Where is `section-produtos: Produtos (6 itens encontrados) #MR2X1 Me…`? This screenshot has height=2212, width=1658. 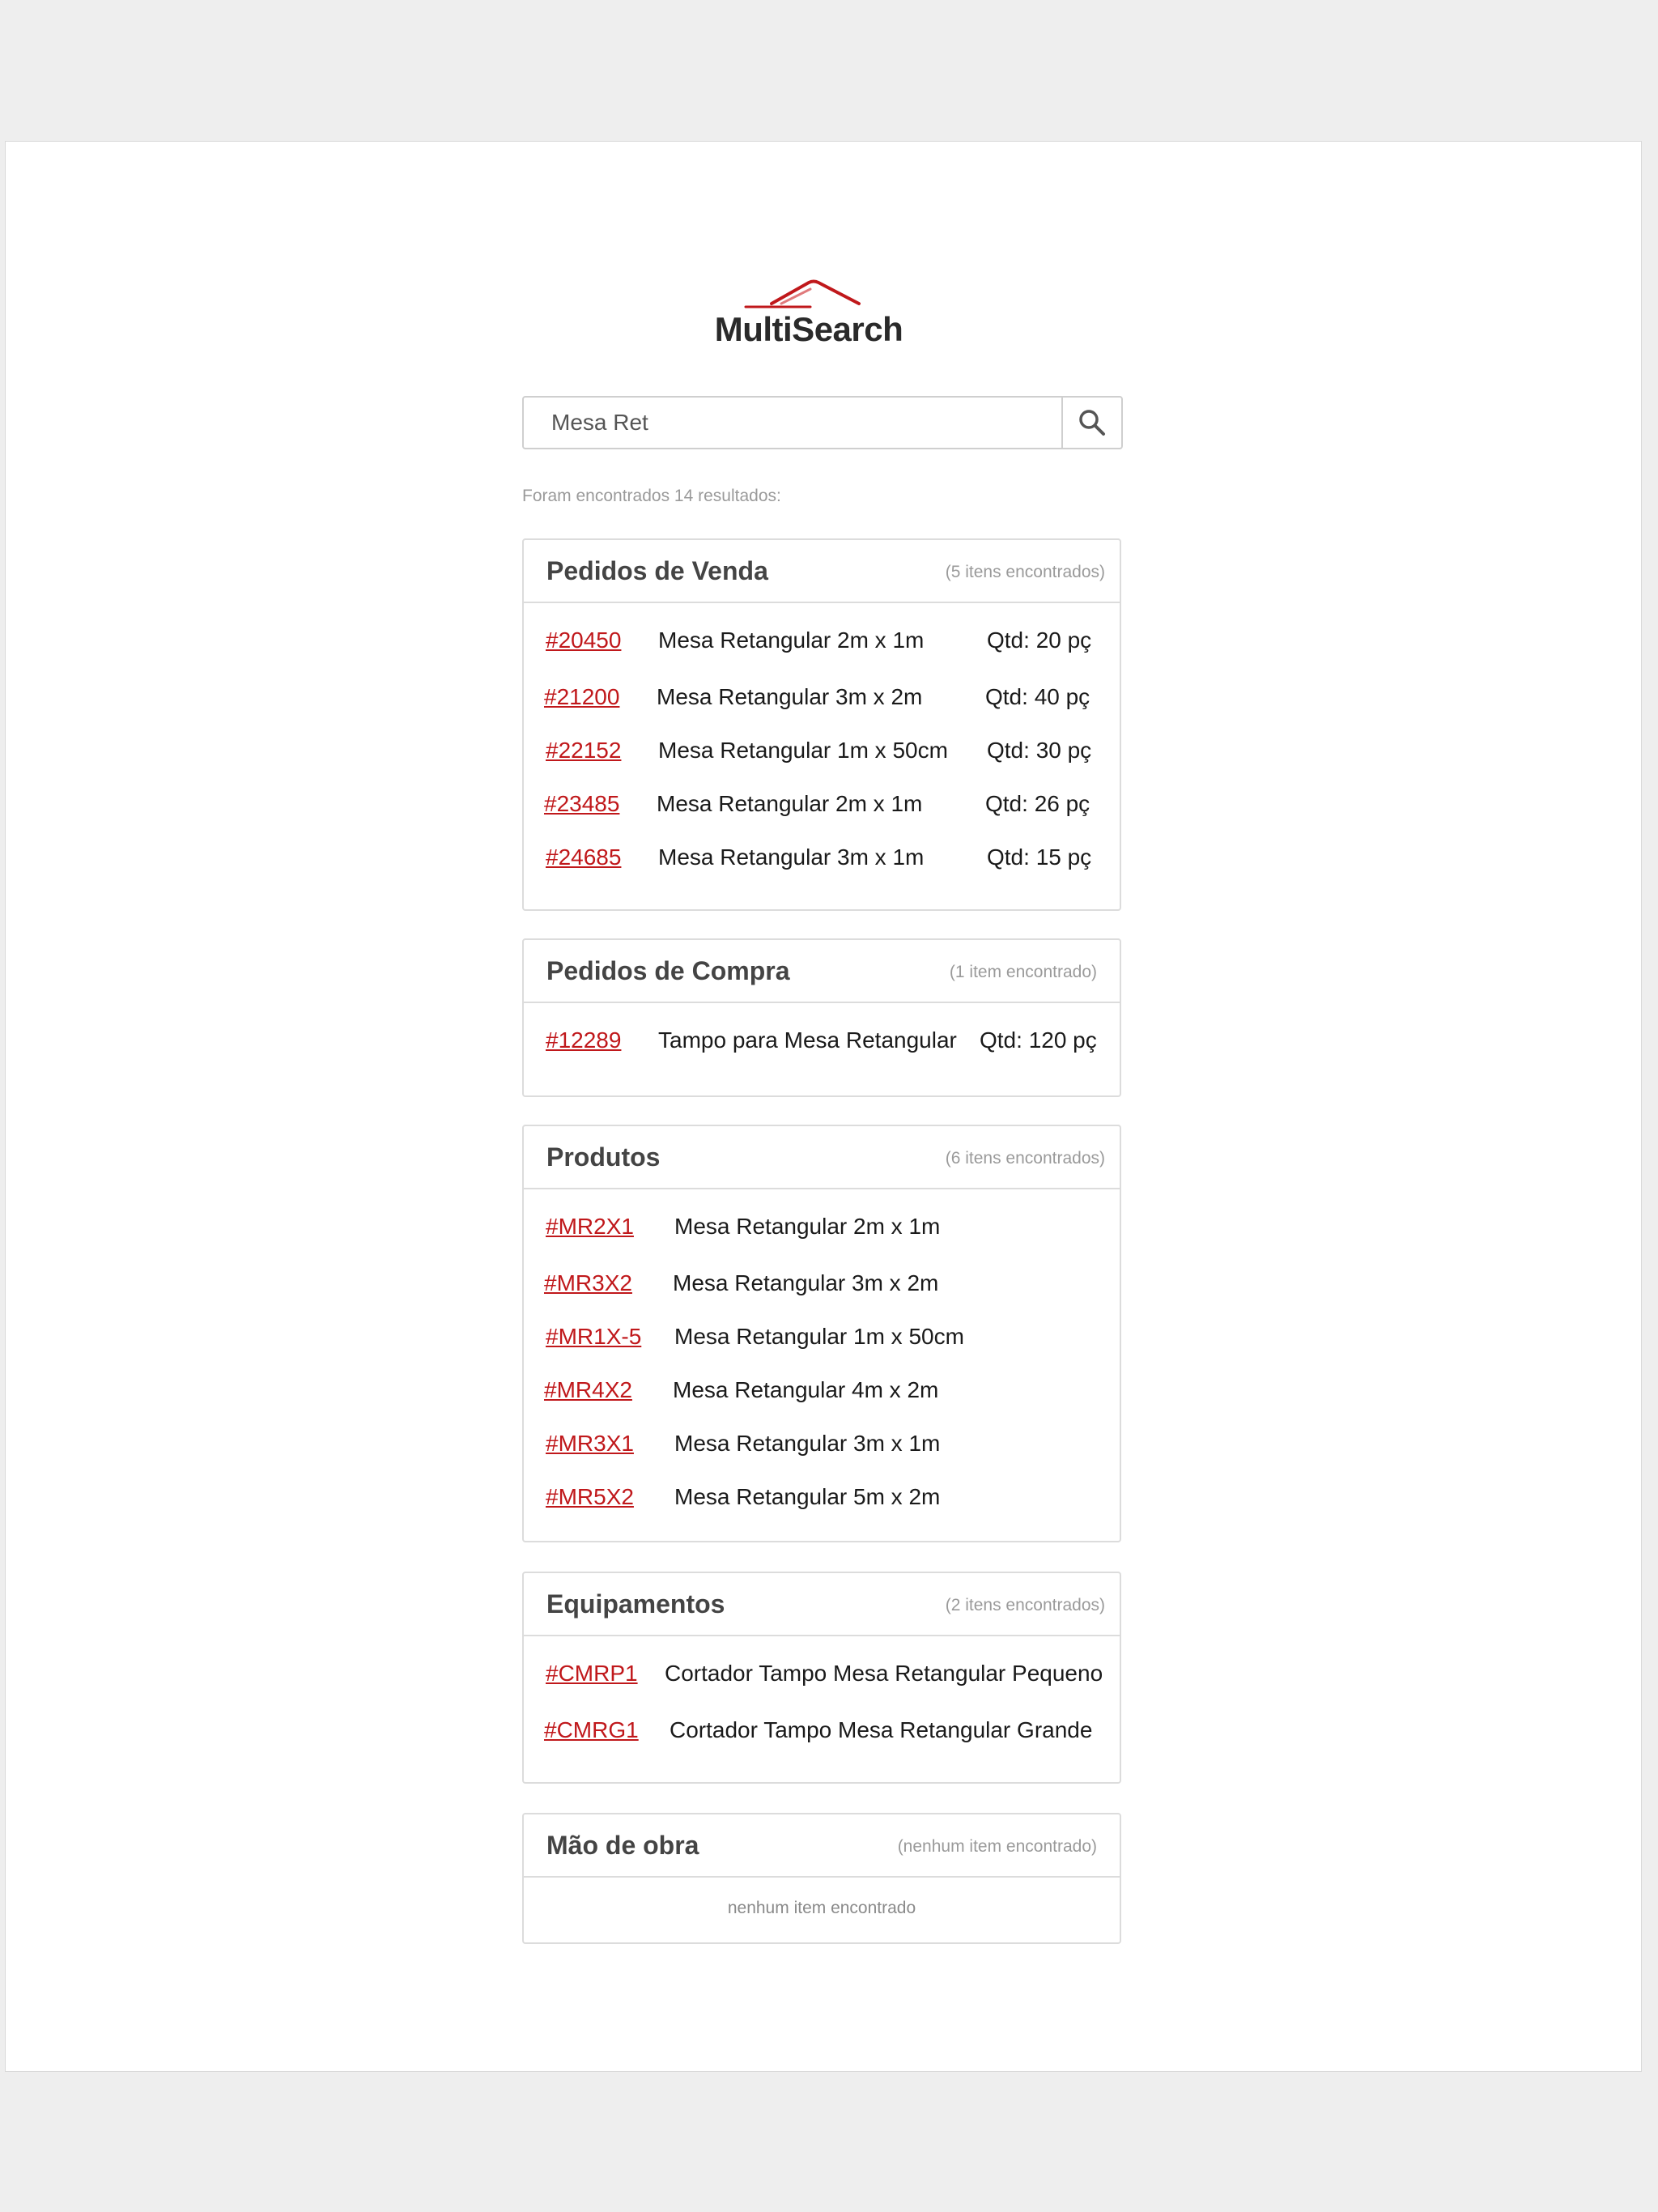 section-produtos: Produtos (6 itens encontrados) #MR2X1 Me… is located at coordinates (821, 1333).